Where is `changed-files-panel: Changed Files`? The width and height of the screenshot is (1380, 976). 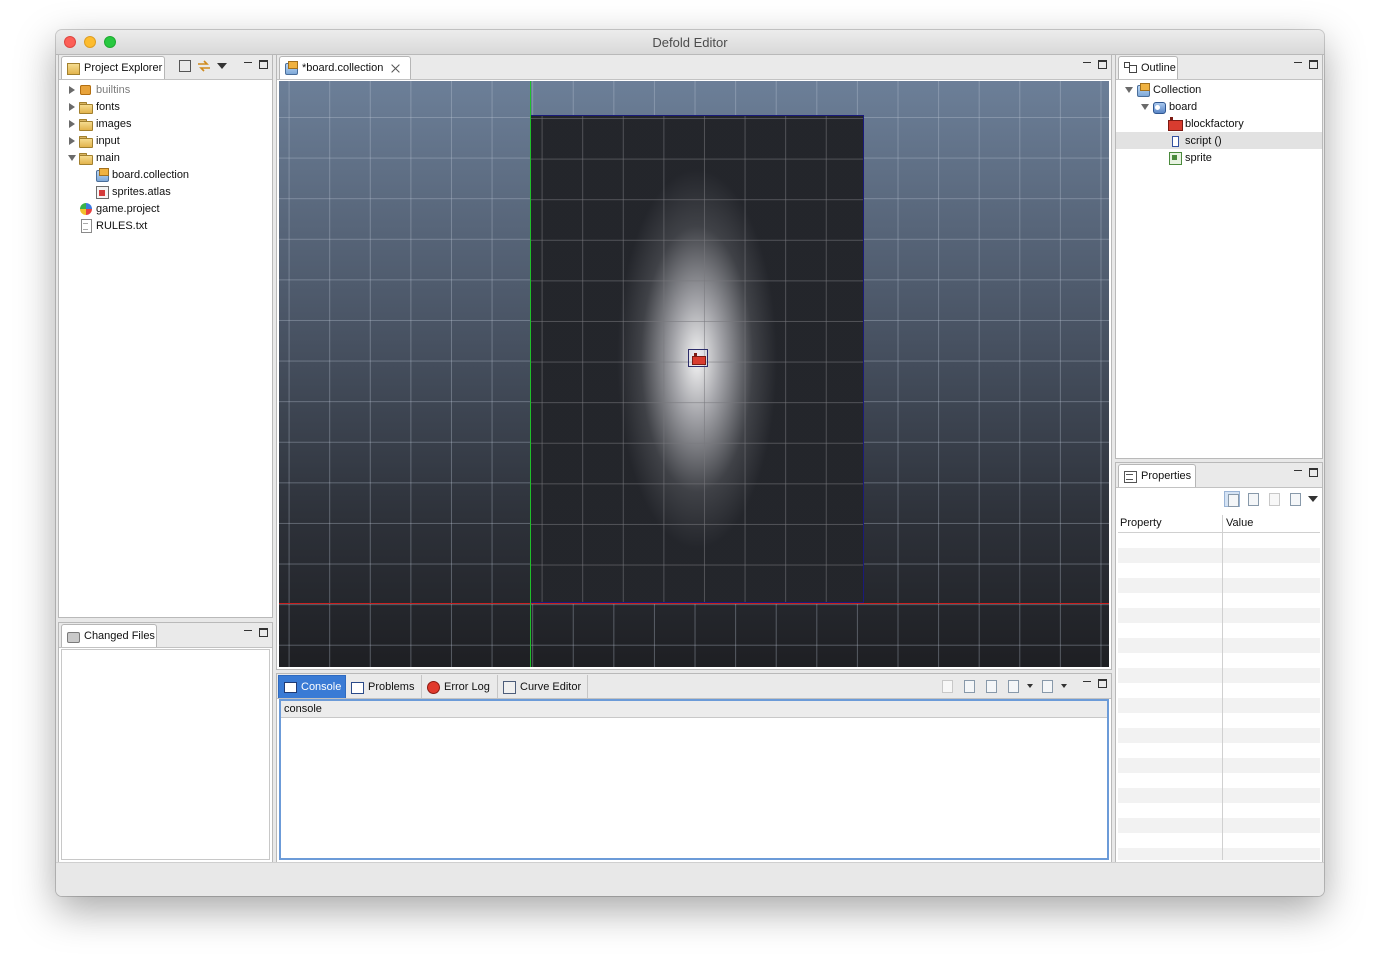
changed-files-panel: Changed Files is located at coordinates (165, 742).